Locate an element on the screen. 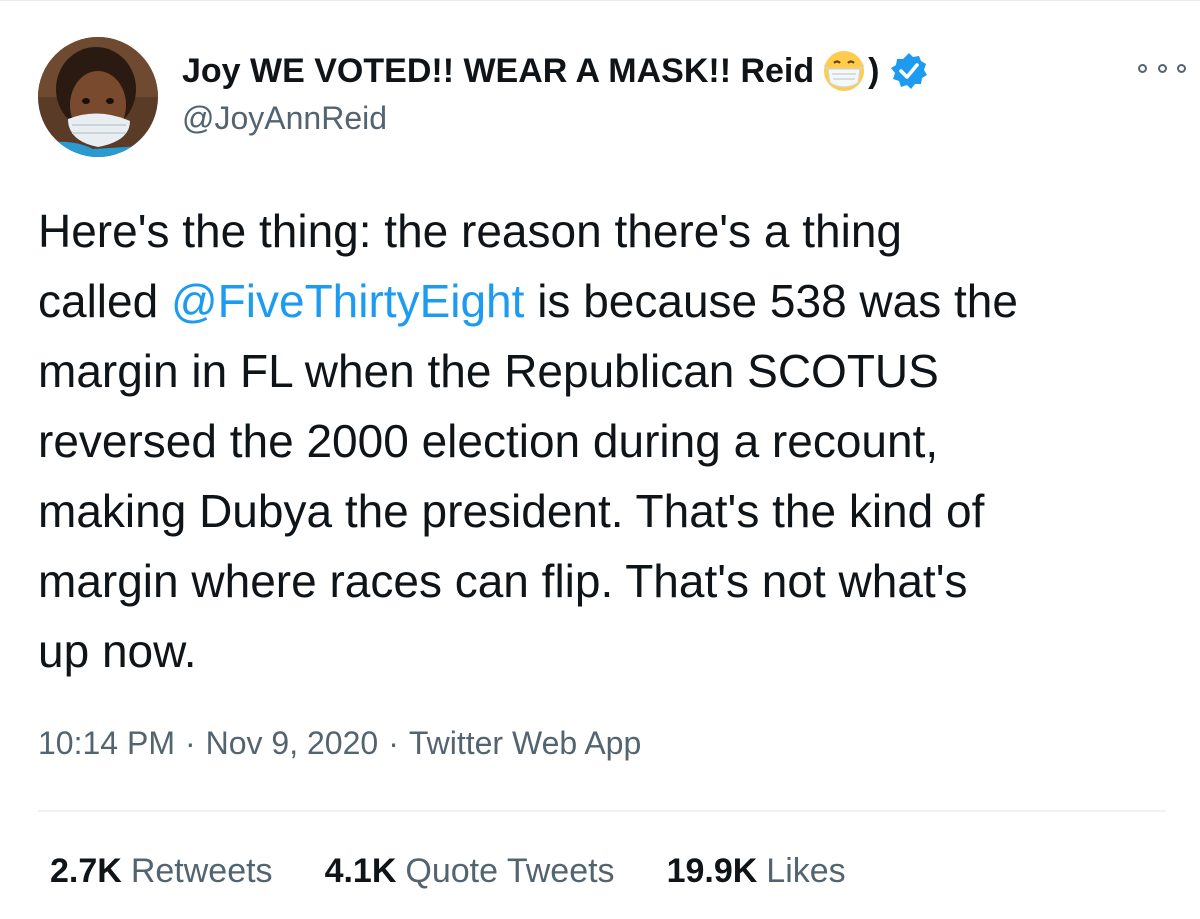 This screenshot has height=919, width=1200. tweet-line: up now. is located at coordinates (613, 651).